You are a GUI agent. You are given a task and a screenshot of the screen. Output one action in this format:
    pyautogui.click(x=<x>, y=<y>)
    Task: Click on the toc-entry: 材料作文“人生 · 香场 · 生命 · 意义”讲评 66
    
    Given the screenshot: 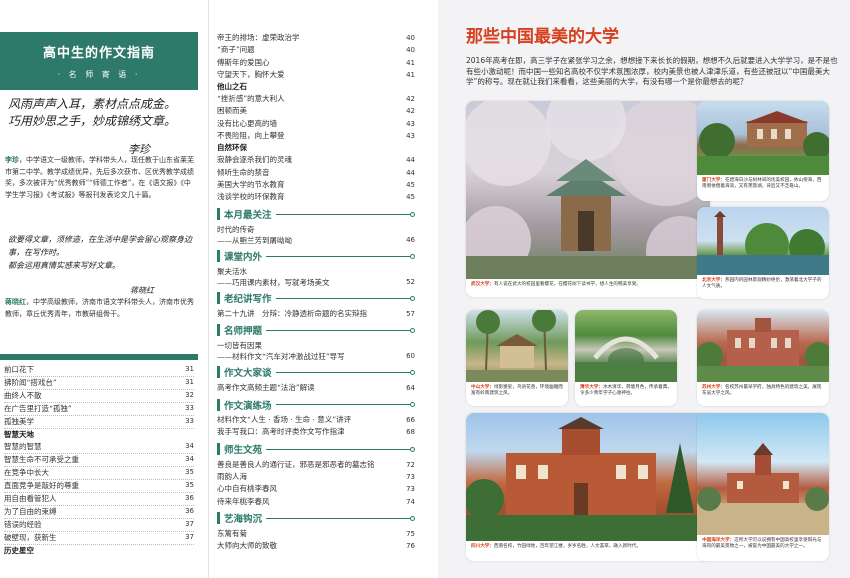 What is the action you would take?
    pyautogui.click(x=316, y=420)
    